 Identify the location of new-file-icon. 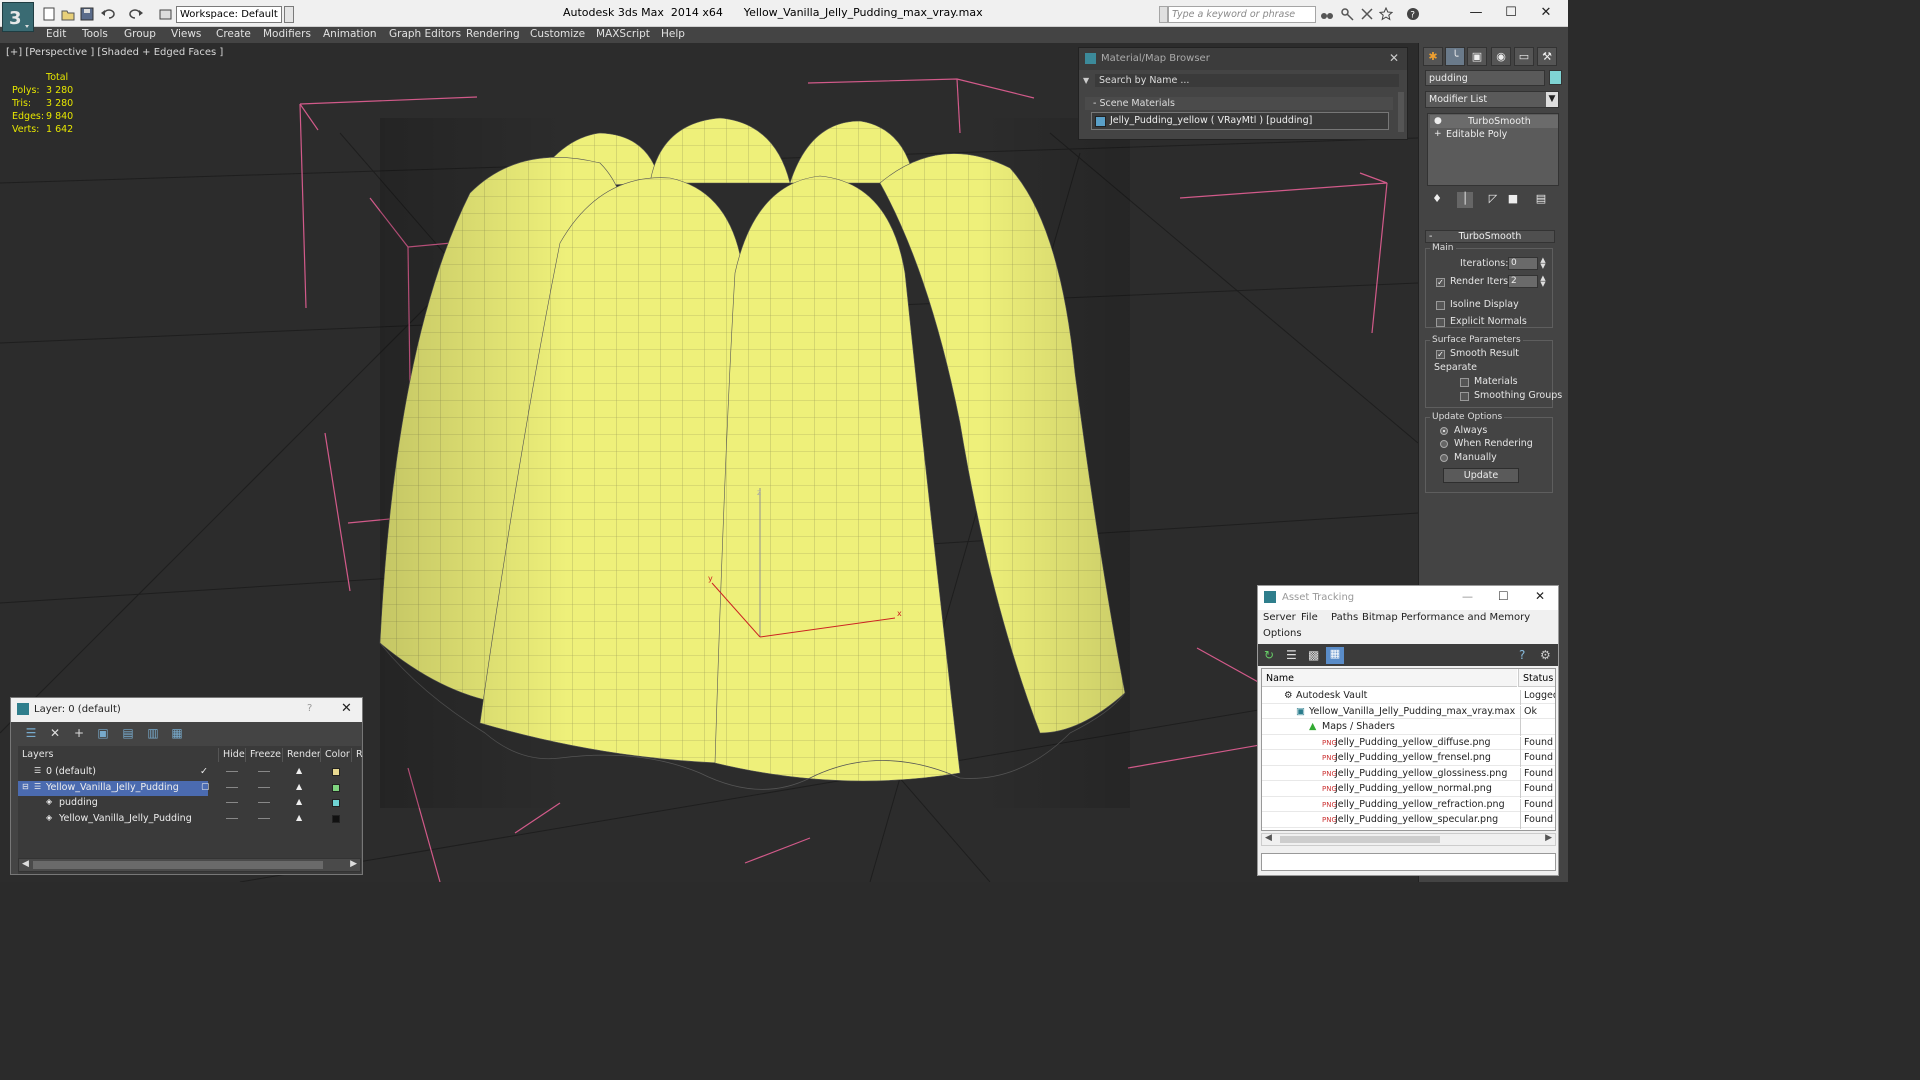
(49, 14).